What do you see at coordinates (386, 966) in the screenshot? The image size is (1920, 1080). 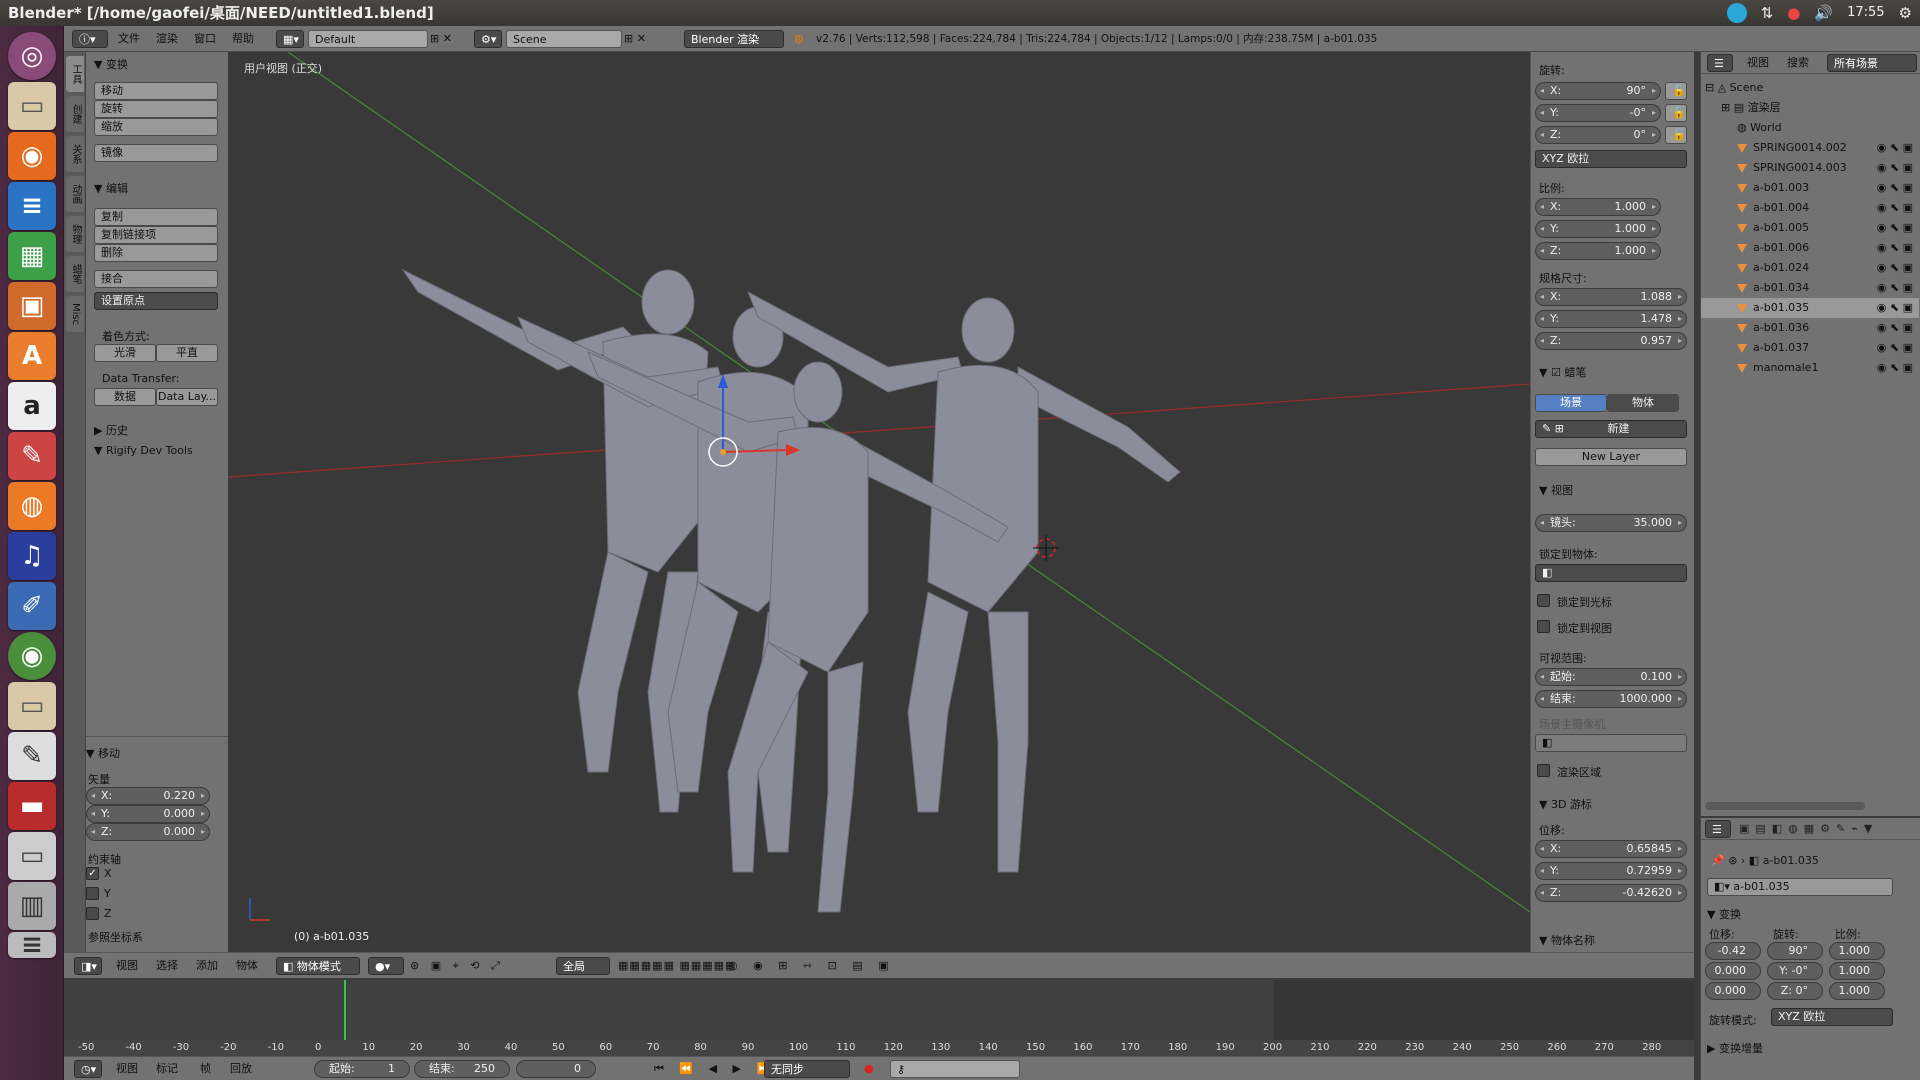 I see `shading-select: ●▾` at bounding box center [386, 966].